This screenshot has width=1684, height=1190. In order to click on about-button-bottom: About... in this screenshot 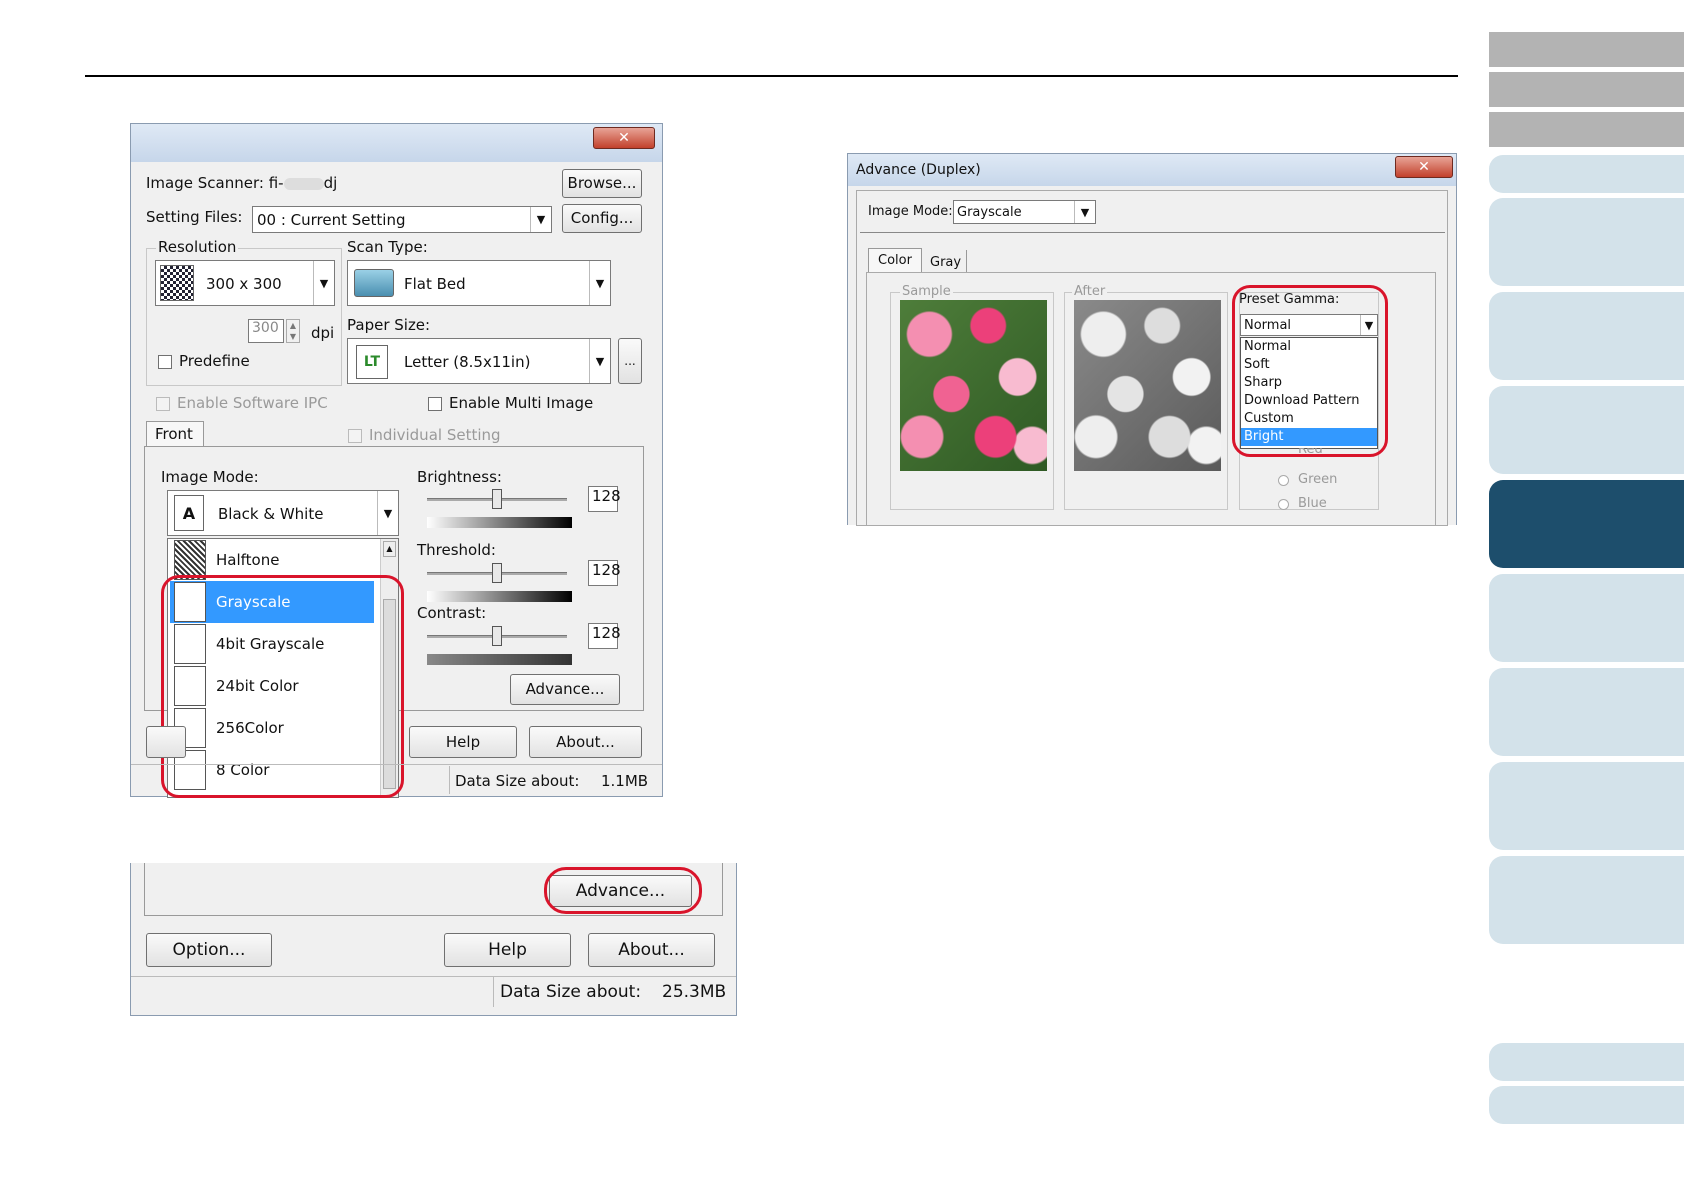, I will do `click(651, 950)`.